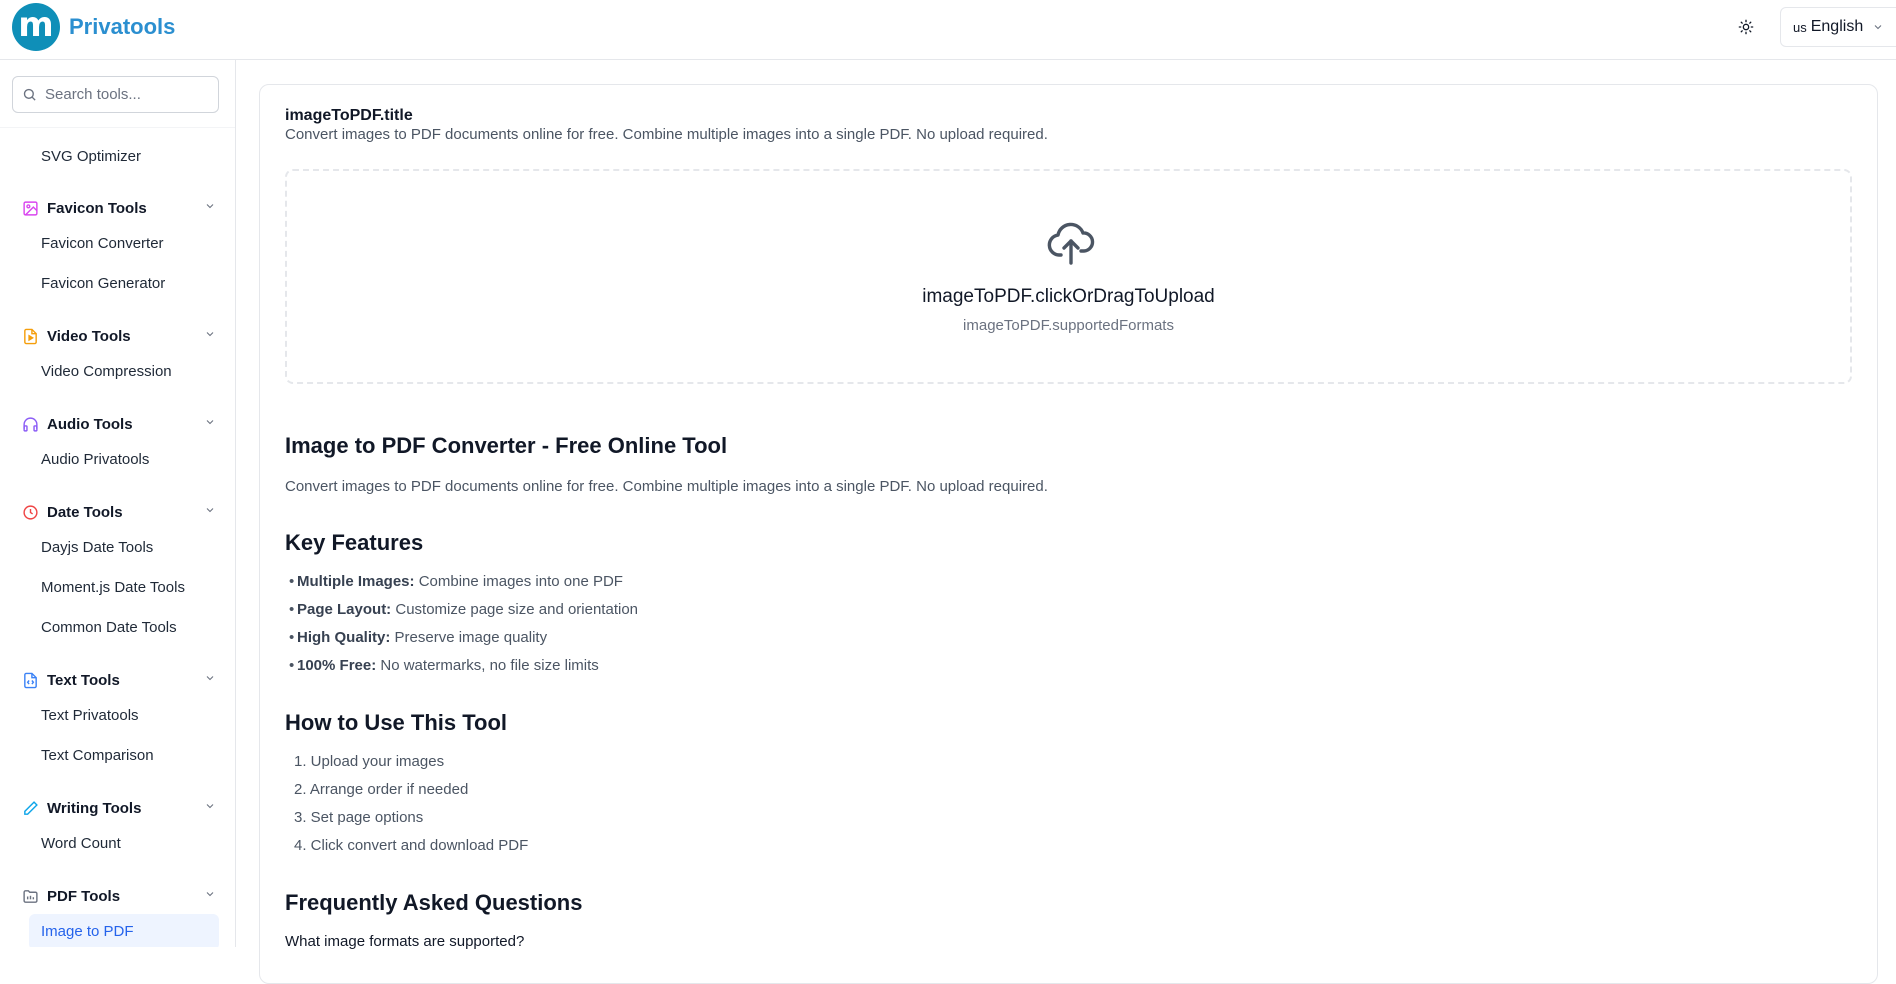 The width and height of the screenshot is (1896, 984). What do you see at coordinates (106, 371) in the screenshot?
I see `sidebar-item-video-compression: Video Compression` at bounding box center [106, 371].